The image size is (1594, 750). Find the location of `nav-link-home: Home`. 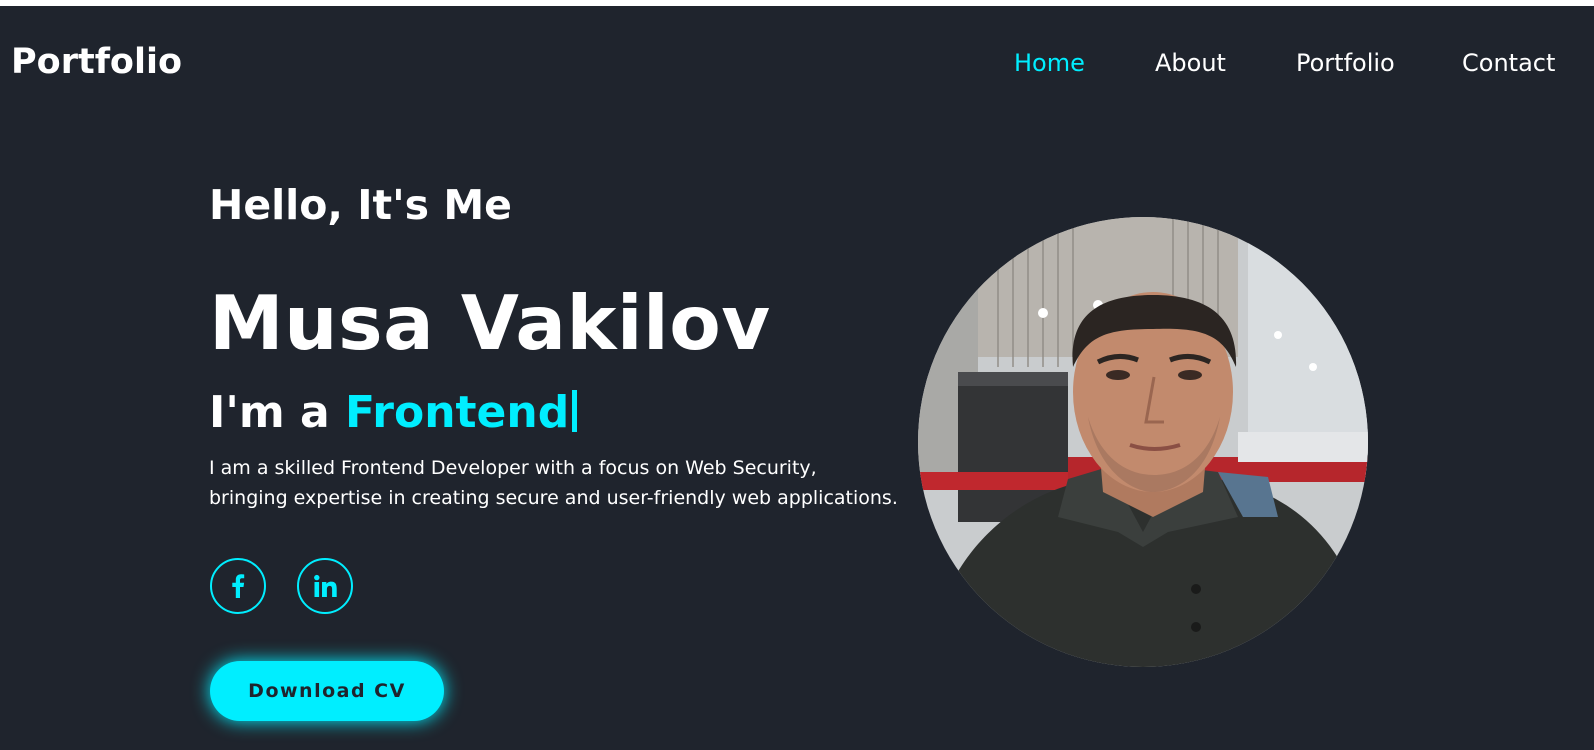

nav-link-home: Home is located at coordinates (1049, 63).